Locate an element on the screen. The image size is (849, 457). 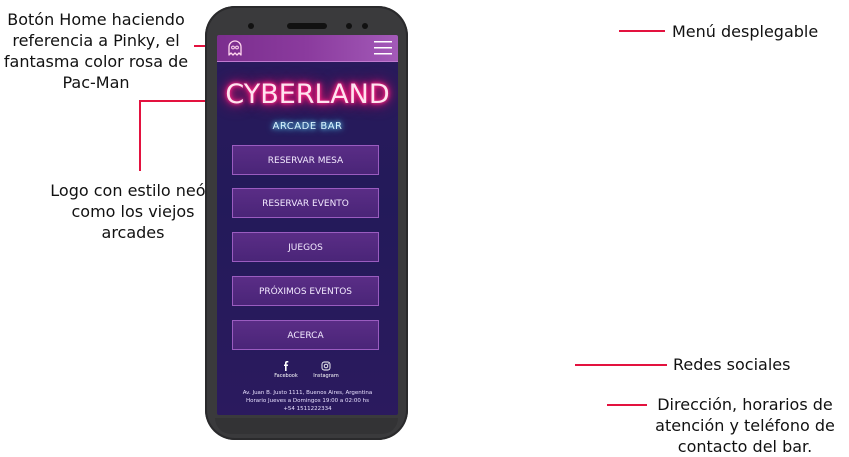
annotation-line-2: atención y teléfono de is located at coordinates (745, 425).